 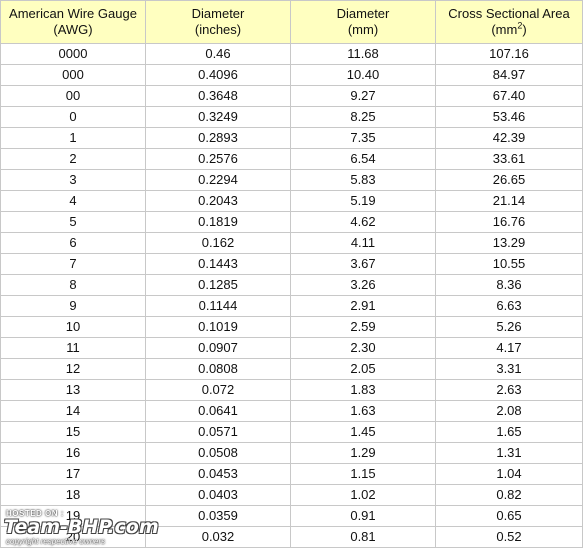 What do you see at coordinates (363, 537) in the screenshot?
I see `cell-diameter-mm: 0.81` at bounding box center [363, 537].